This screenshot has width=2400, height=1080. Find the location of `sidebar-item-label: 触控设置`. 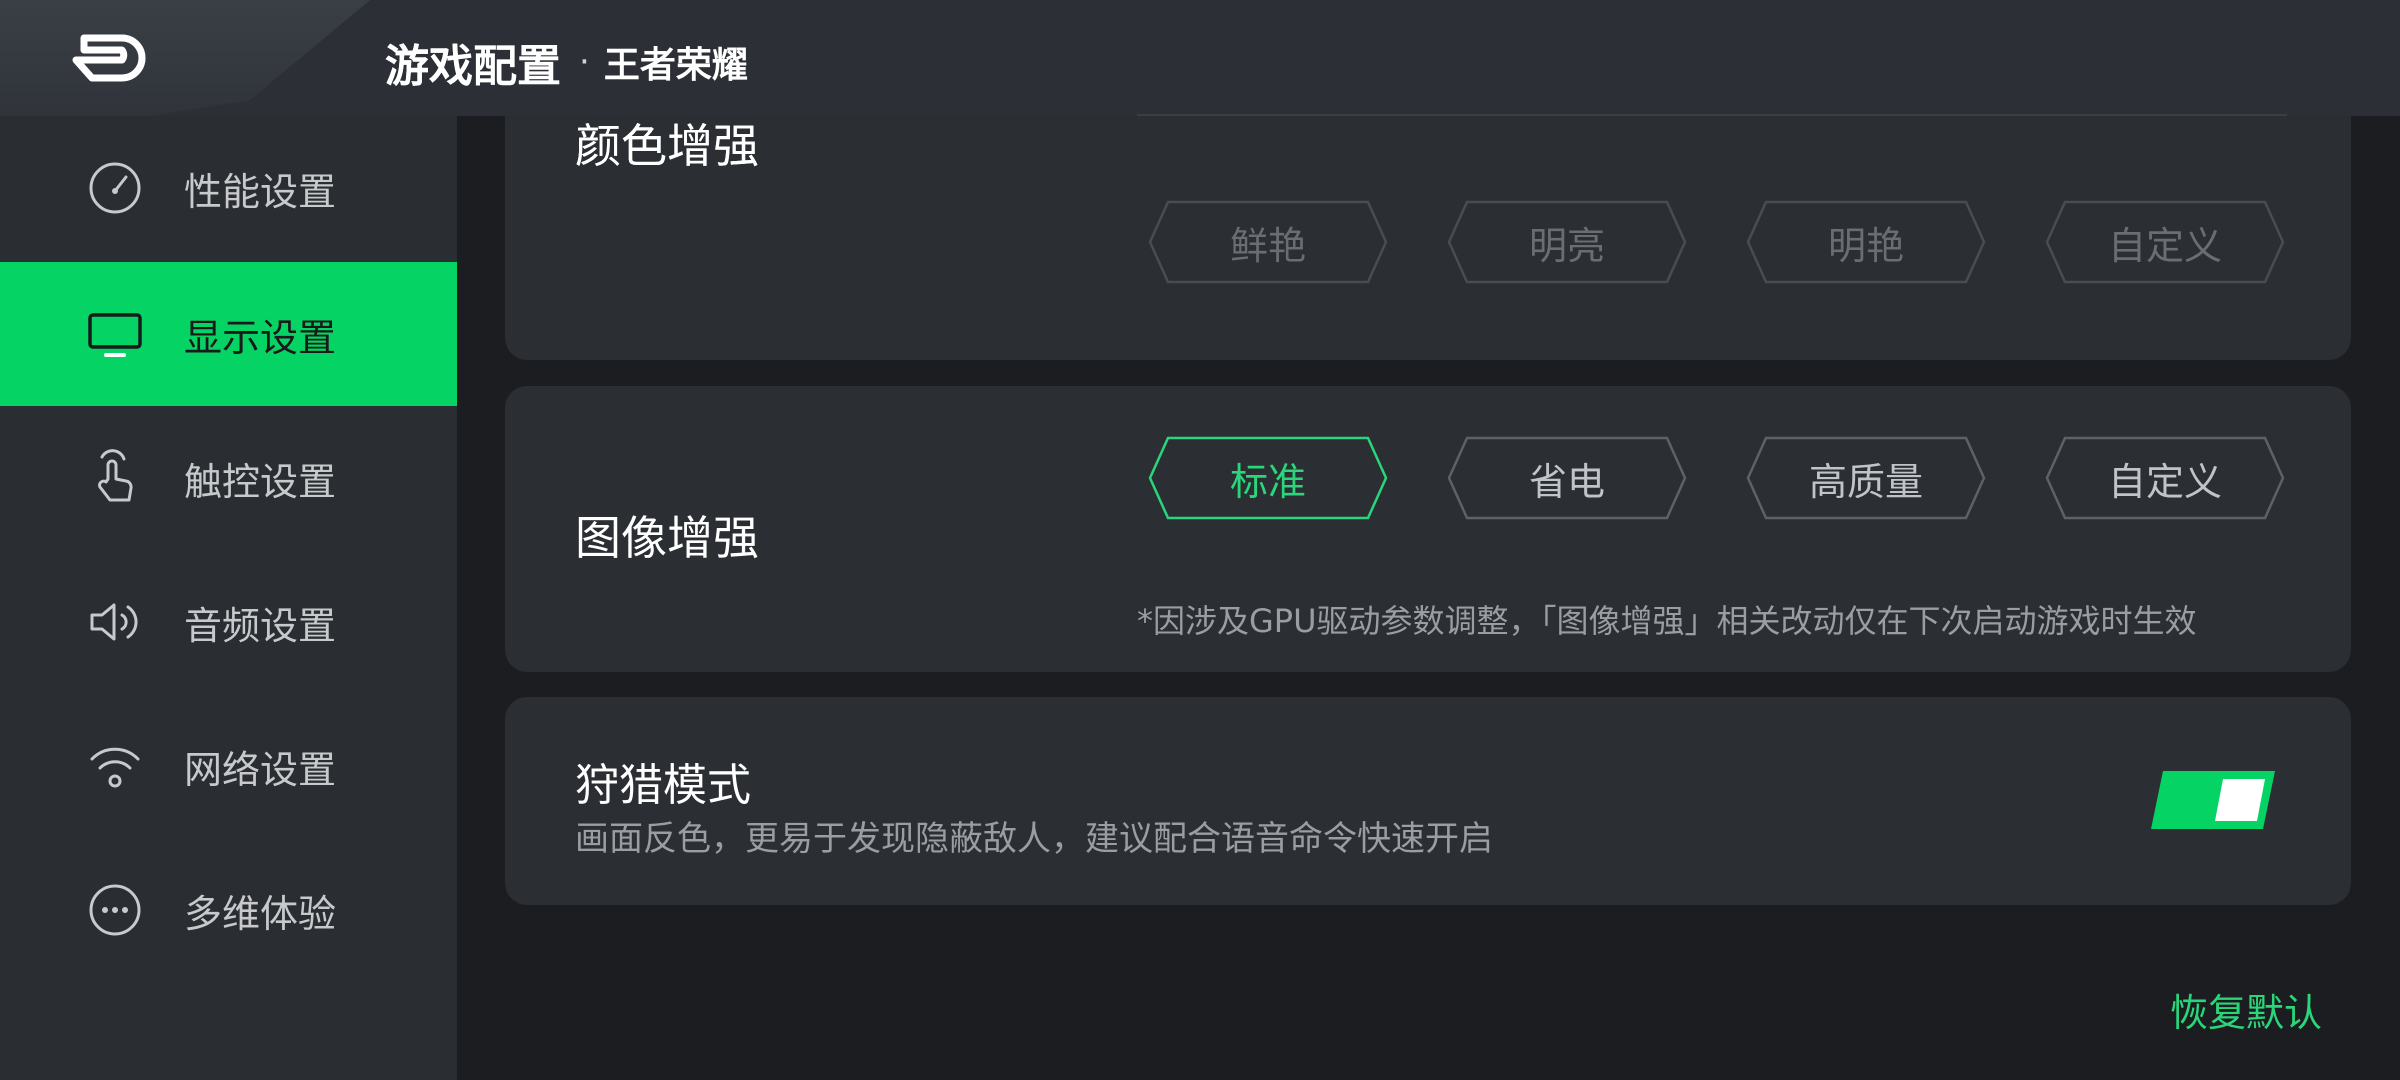

sidebar-item-label: 触控设置 is located at coordinates (260, 481).